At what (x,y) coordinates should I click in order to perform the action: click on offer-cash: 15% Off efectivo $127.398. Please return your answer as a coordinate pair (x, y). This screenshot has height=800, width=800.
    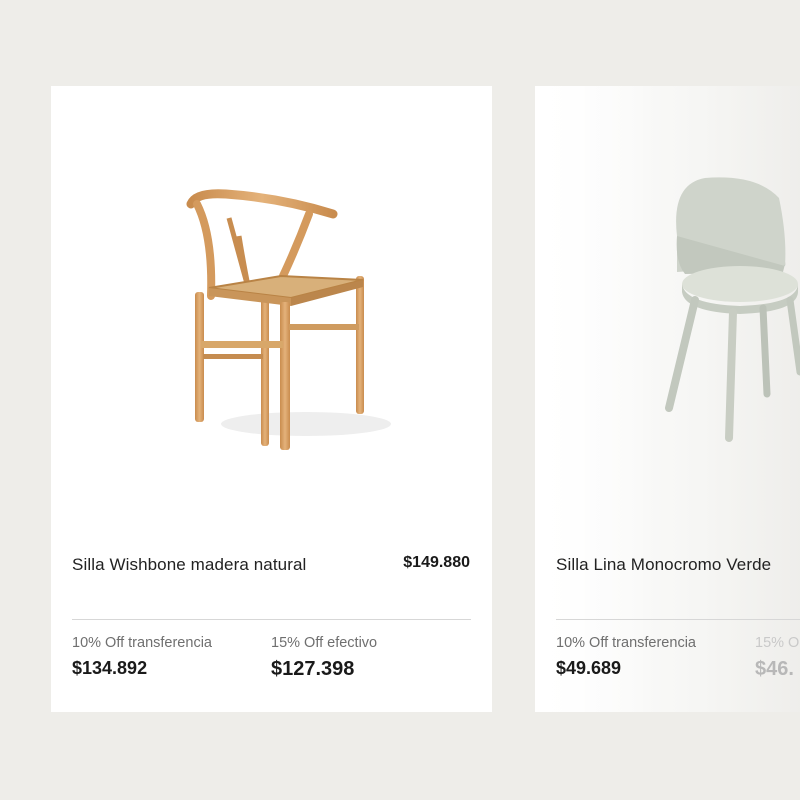
    Looking at the image, I should click on (324, 657).